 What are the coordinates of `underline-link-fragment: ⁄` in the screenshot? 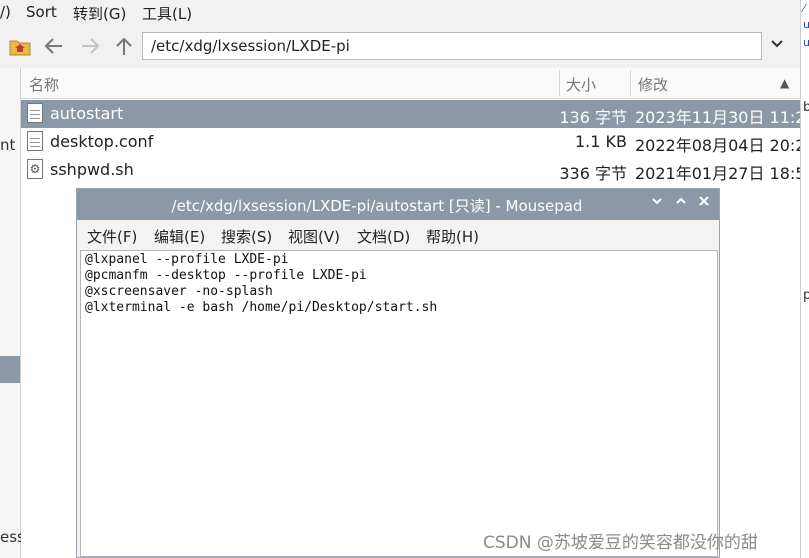 It's located at (804, 8).